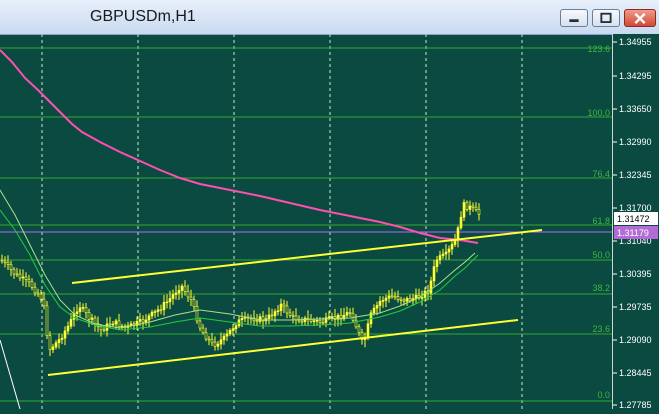  I want to click on close-button, so click(640, 18).